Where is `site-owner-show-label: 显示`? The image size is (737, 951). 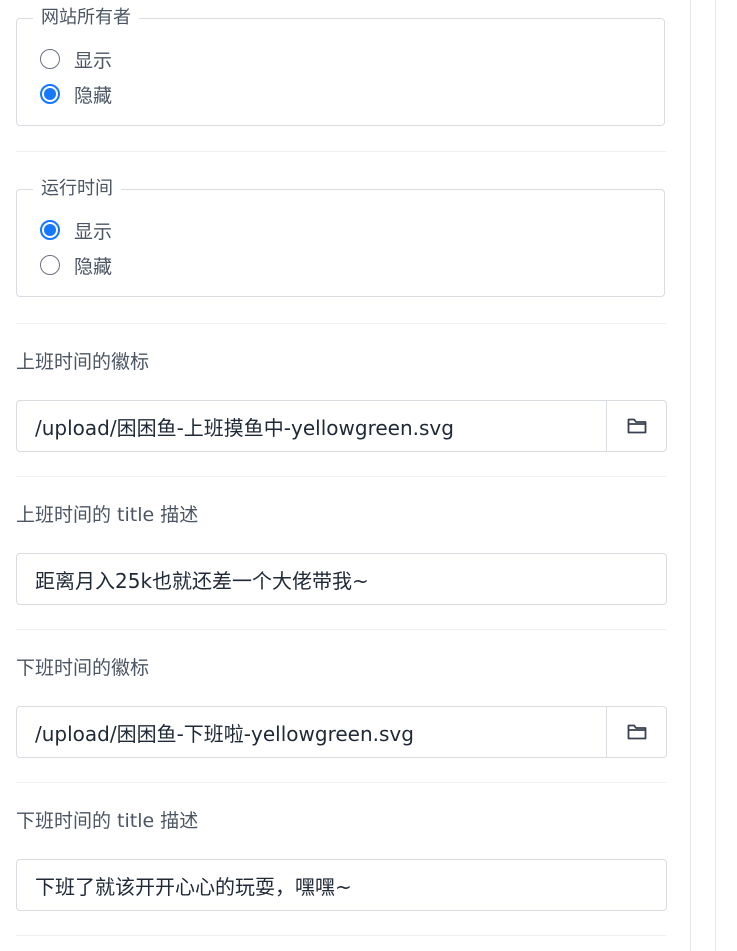 site-owner-show-label: 显示 is located at coordinates (93, 60).